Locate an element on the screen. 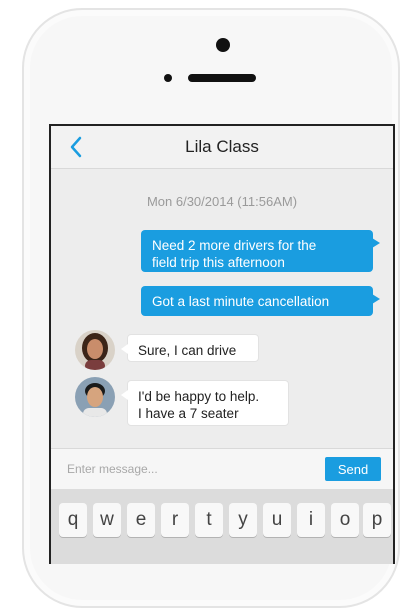  message-input is located at coordinates (187, 469).